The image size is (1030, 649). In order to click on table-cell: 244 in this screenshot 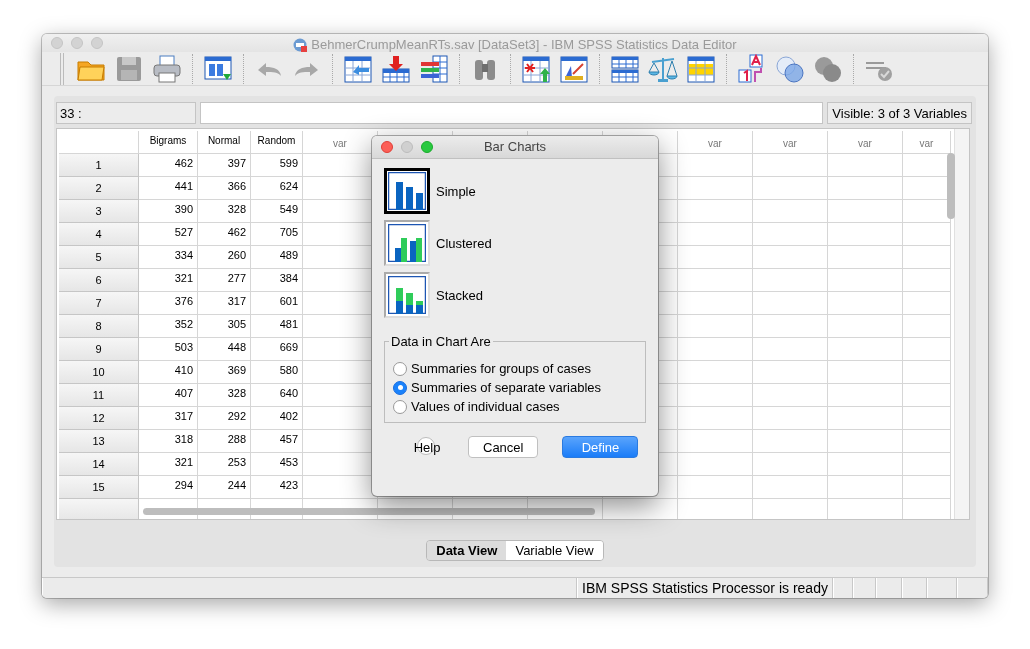, I will do `click(224, 487)`.